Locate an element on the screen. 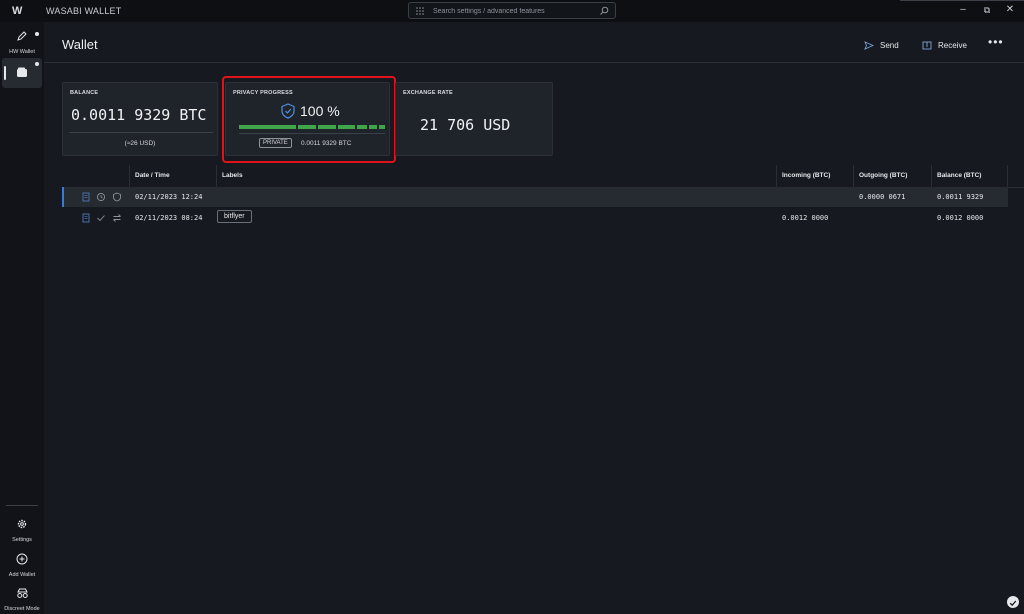  sidebar-item-hw-wallet: HW Wallet is located at coordinates (22, 42).